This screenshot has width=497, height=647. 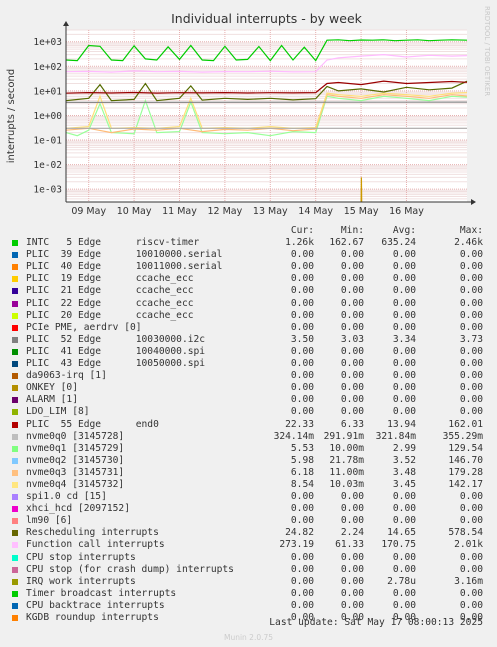 I want to click on legend-name: KGDB roundup interrupts, so click(x=92, y=617).